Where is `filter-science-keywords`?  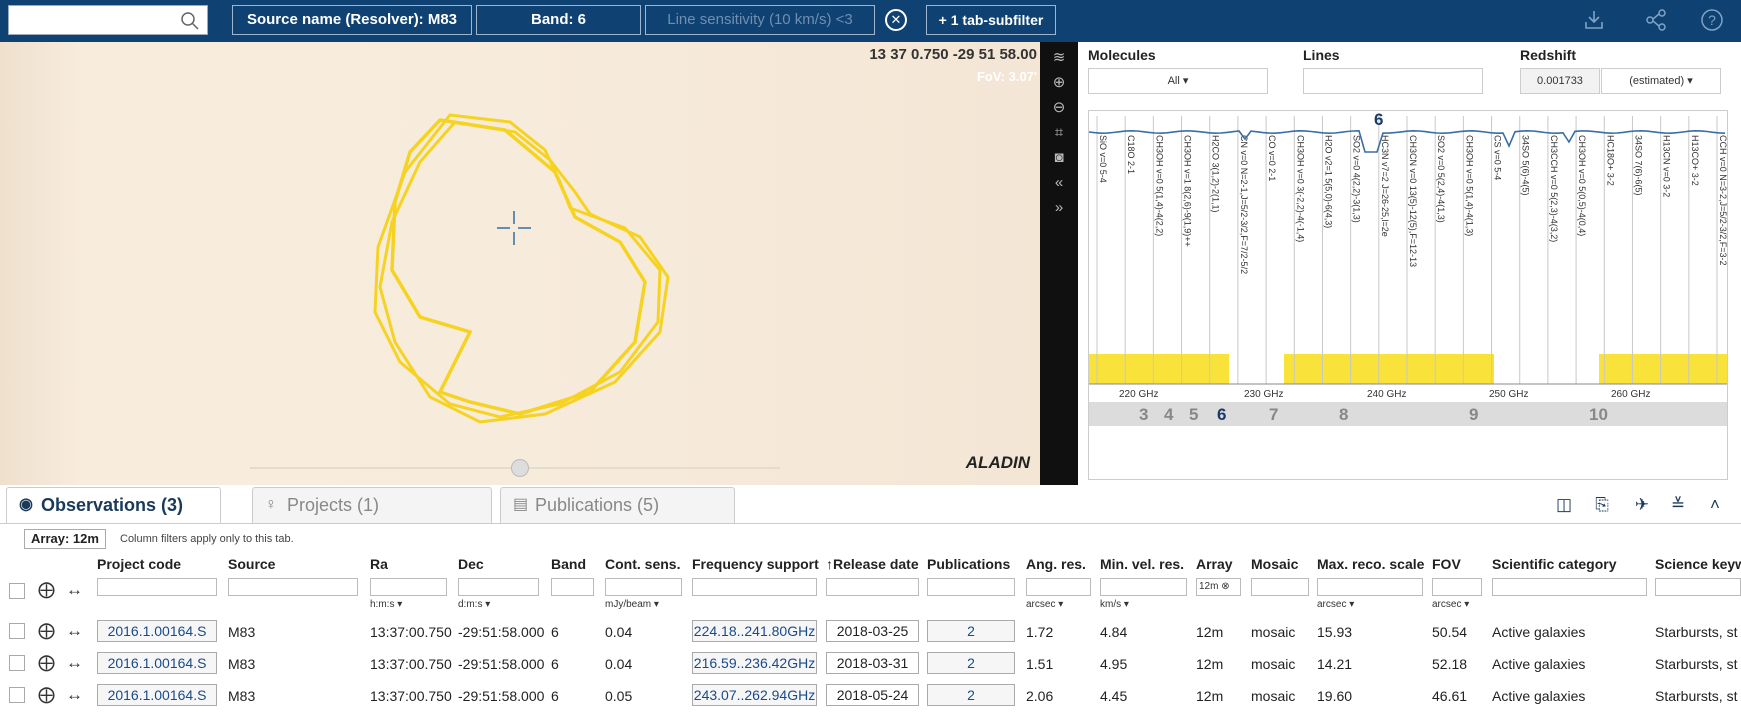 filter-science-keywords is located at coordinates (1698, 587).